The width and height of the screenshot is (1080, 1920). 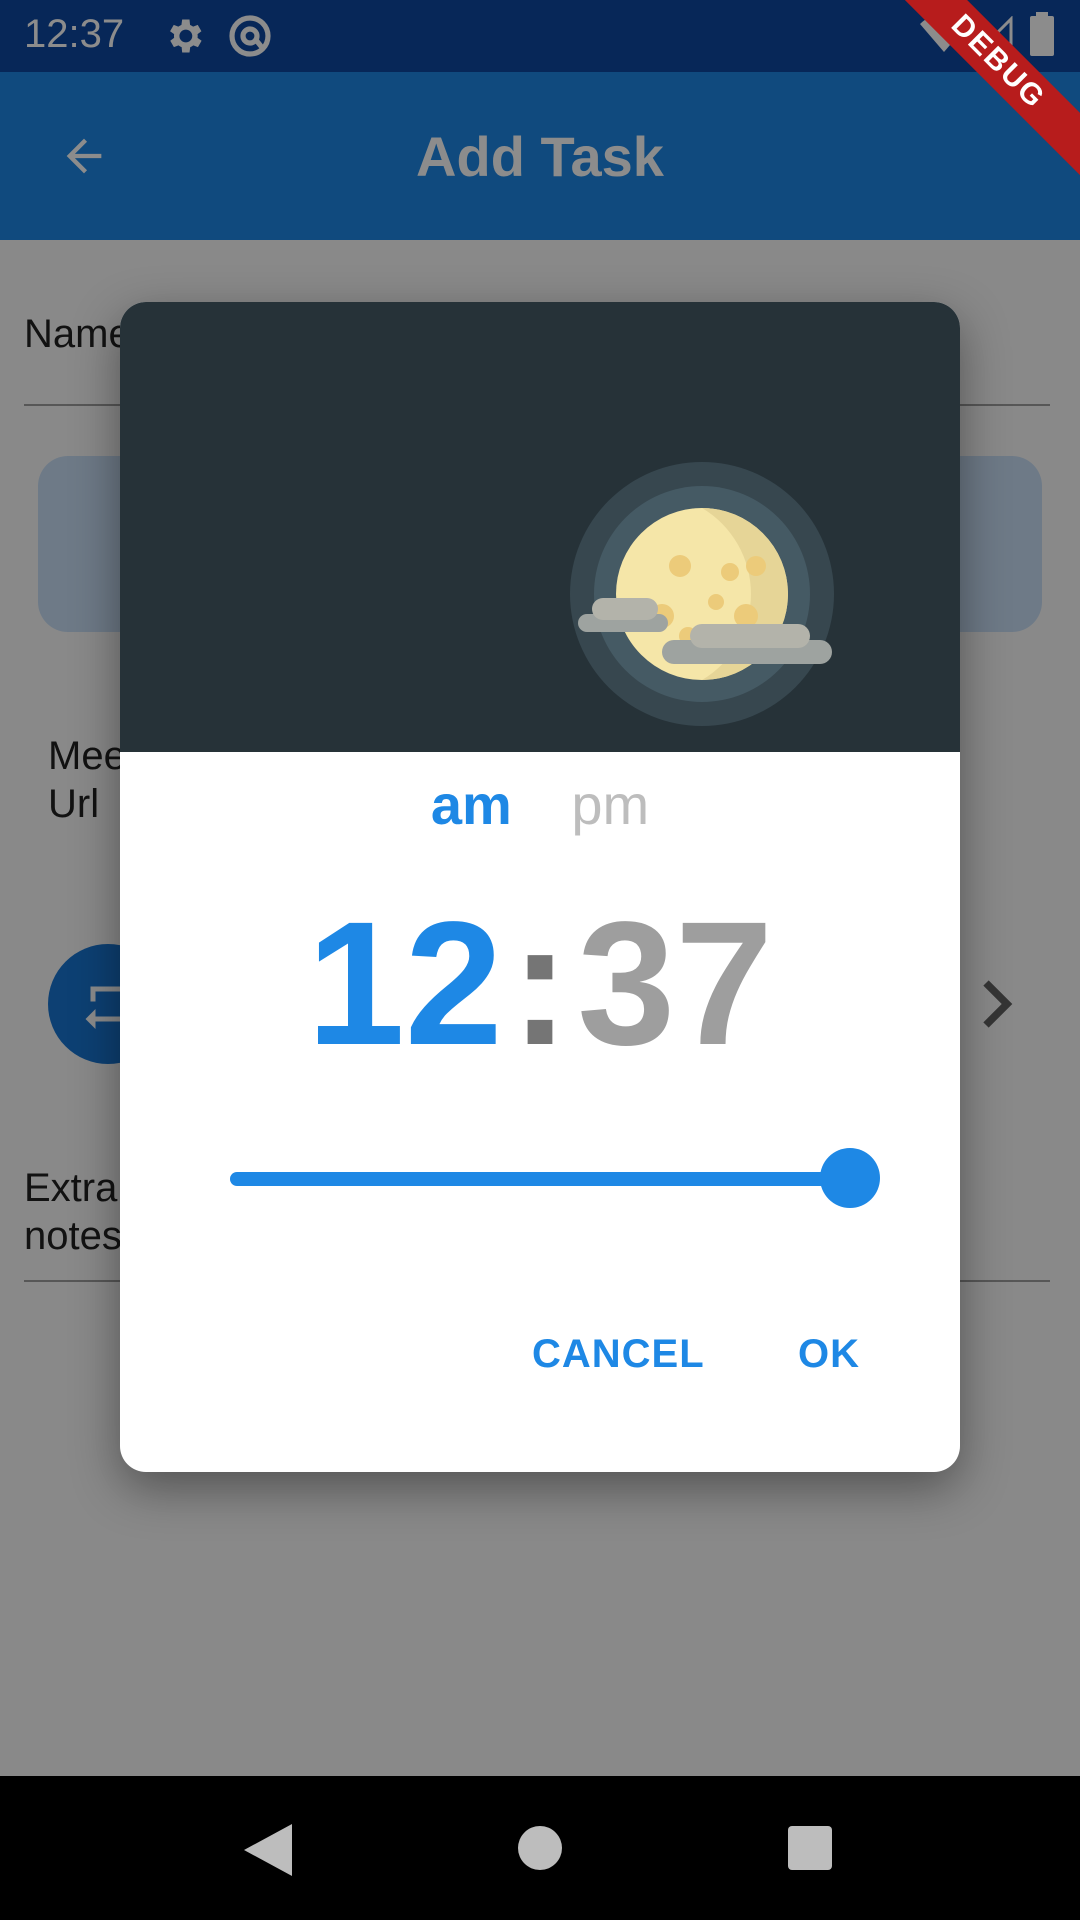 I want to click on time-display: 12:37, so click(x=540, y=984).